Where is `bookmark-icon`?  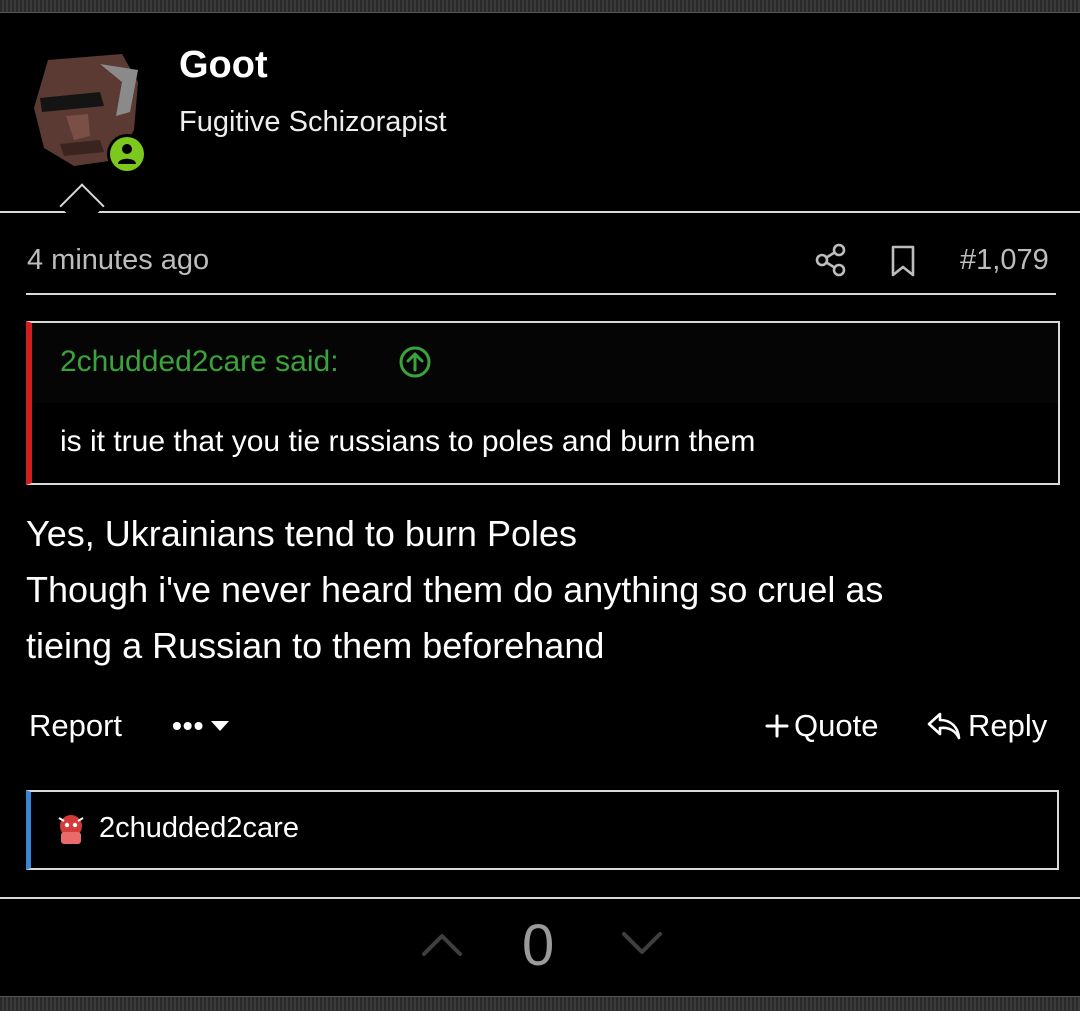 bookmark-icon is located at coordinates (903, 261).